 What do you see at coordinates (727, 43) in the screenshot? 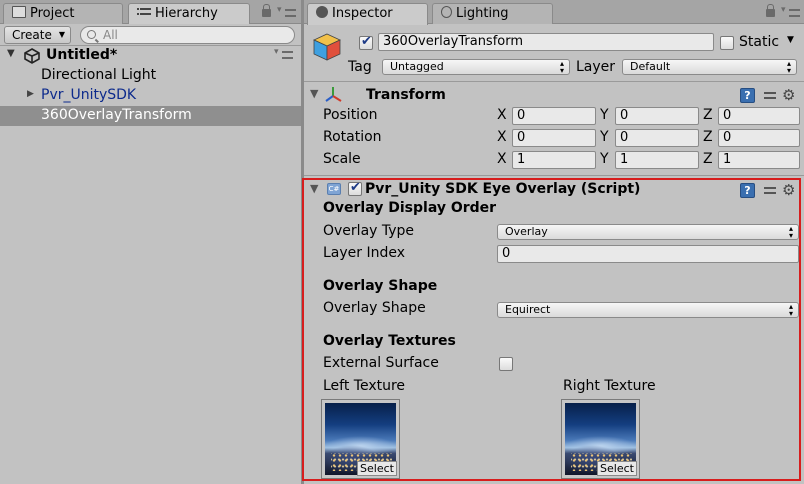
I see `static-checkbox` at bounding box center [727, 43].